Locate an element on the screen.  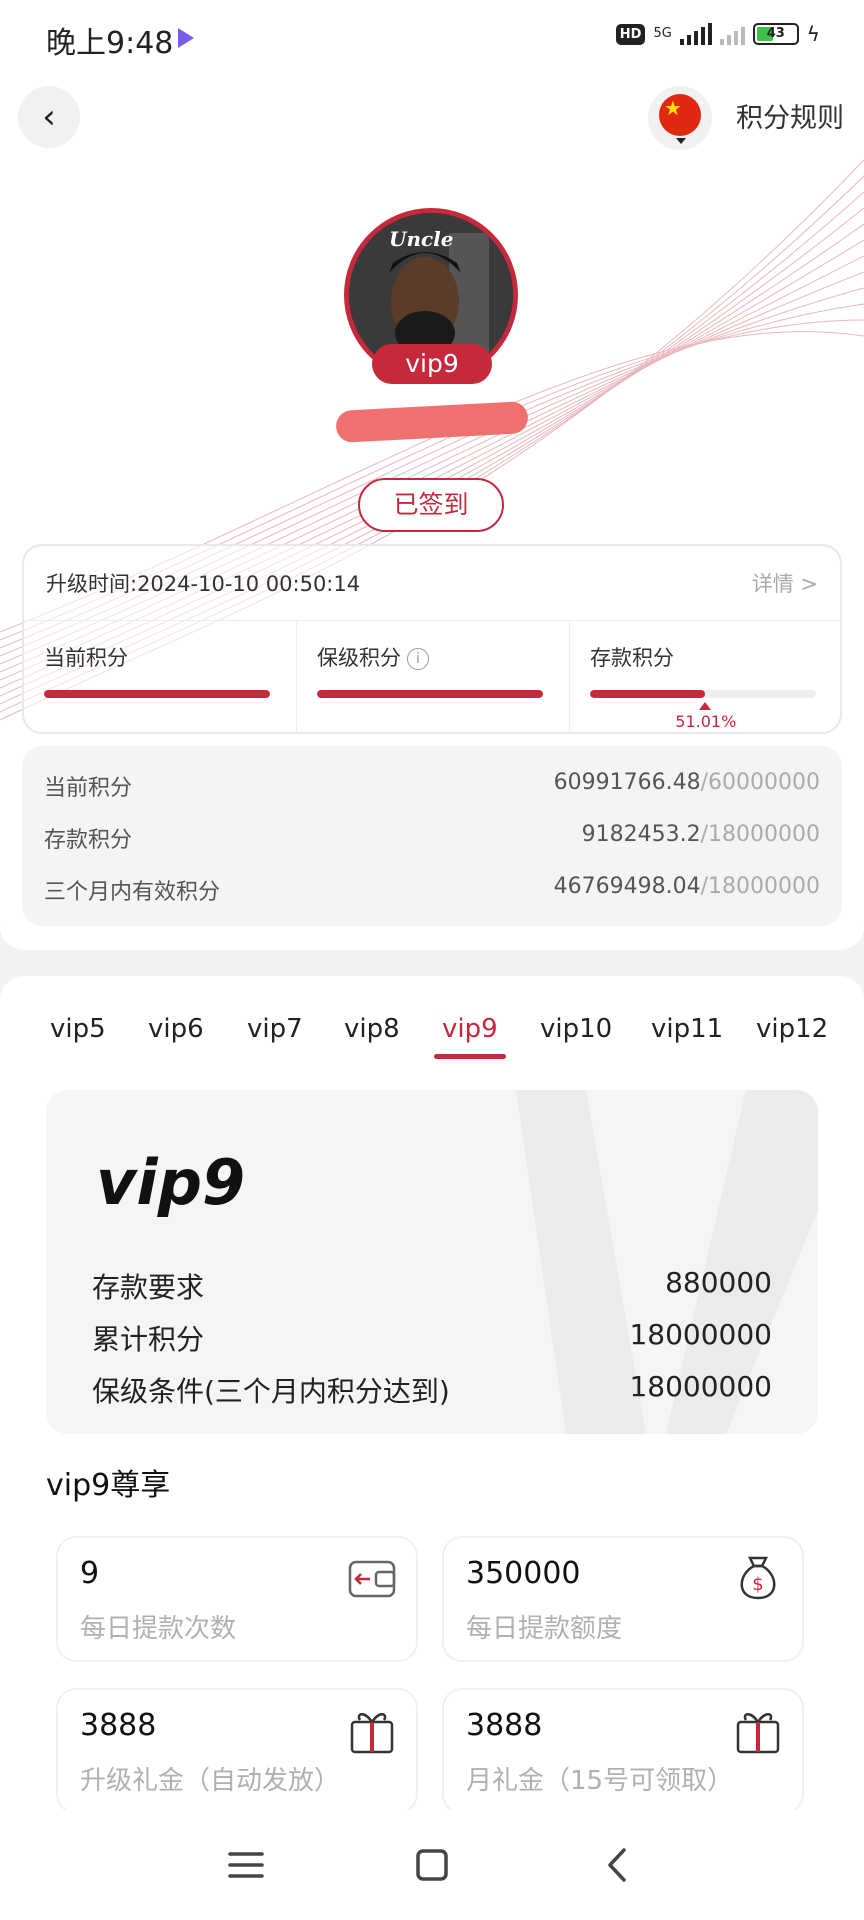
points-row-label: 当前积分 is located at coordinates (88, 788).